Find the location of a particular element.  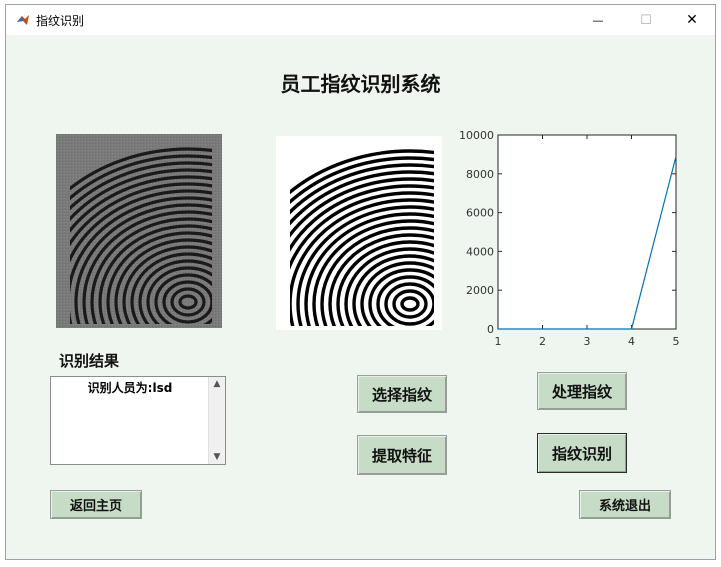

close-icon: ✕ is located at coordinates (692, 20).